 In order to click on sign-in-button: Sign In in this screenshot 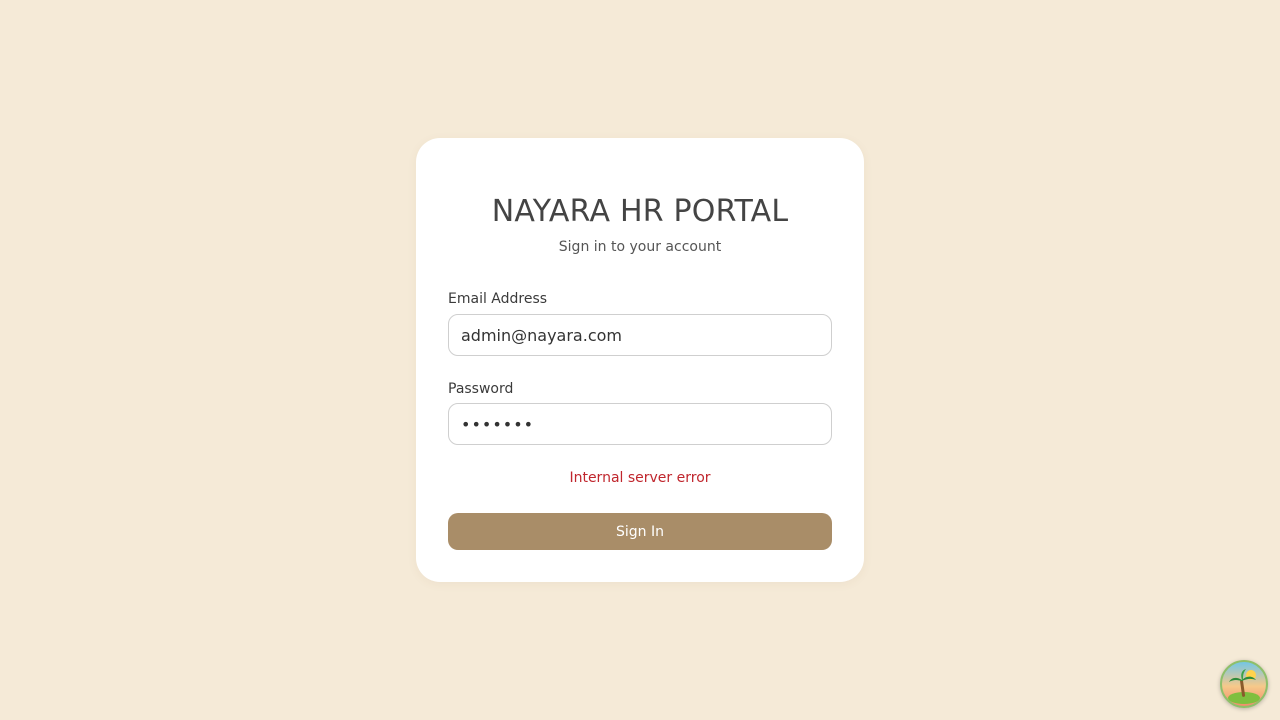, I will do `click(640, 531)`.